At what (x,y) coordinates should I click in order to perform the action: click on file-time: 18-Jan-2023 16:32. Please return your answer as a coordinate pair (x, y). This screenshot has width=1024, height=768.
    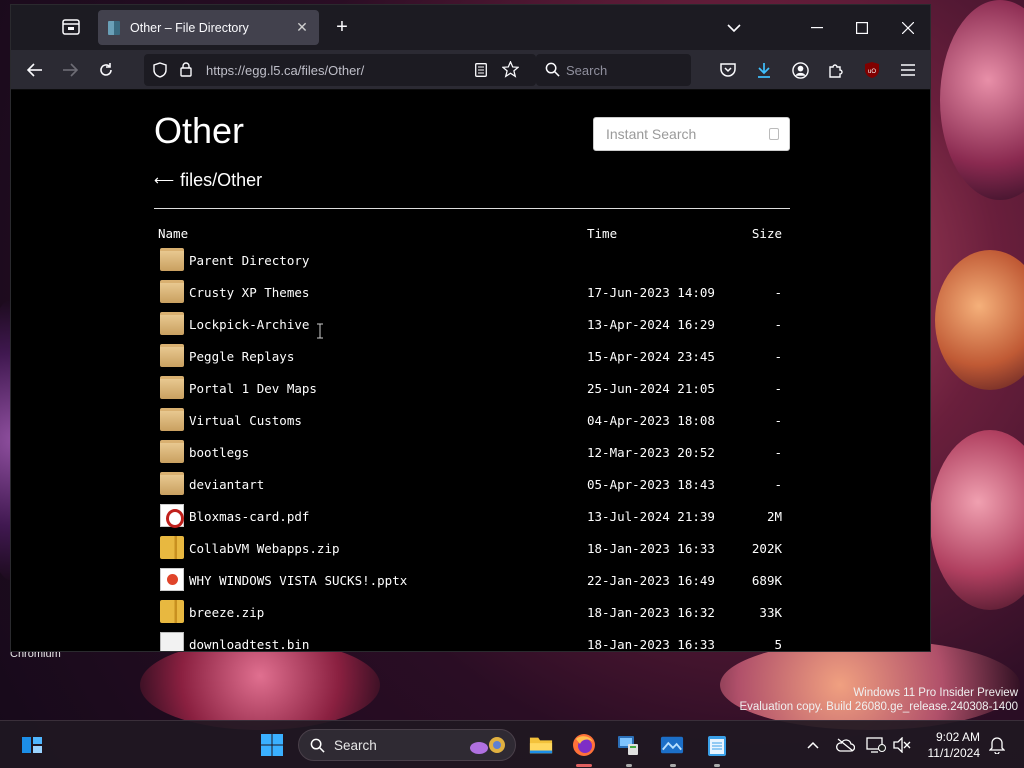
    Looking at the image, I should click on (651, 612).